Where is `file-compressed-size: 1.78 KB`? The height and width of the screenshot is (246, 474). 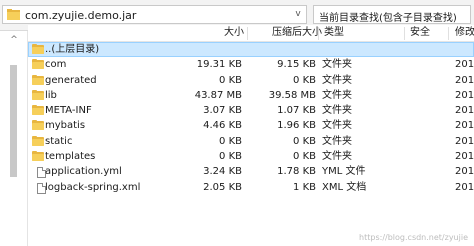
file-compressed-size: 1.78 KB is located at coordinates (296, 172).